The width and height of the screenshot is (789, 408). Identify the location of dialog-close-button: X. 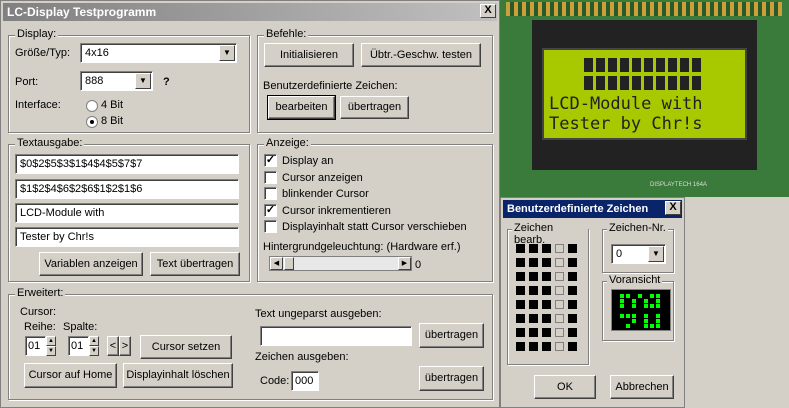
(673, 208).